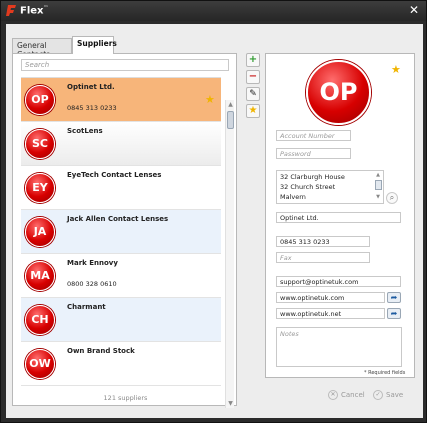 The height and width of the screenshot is (423, 427). I want to click on trademark-mark: ™, so click(46, 8).